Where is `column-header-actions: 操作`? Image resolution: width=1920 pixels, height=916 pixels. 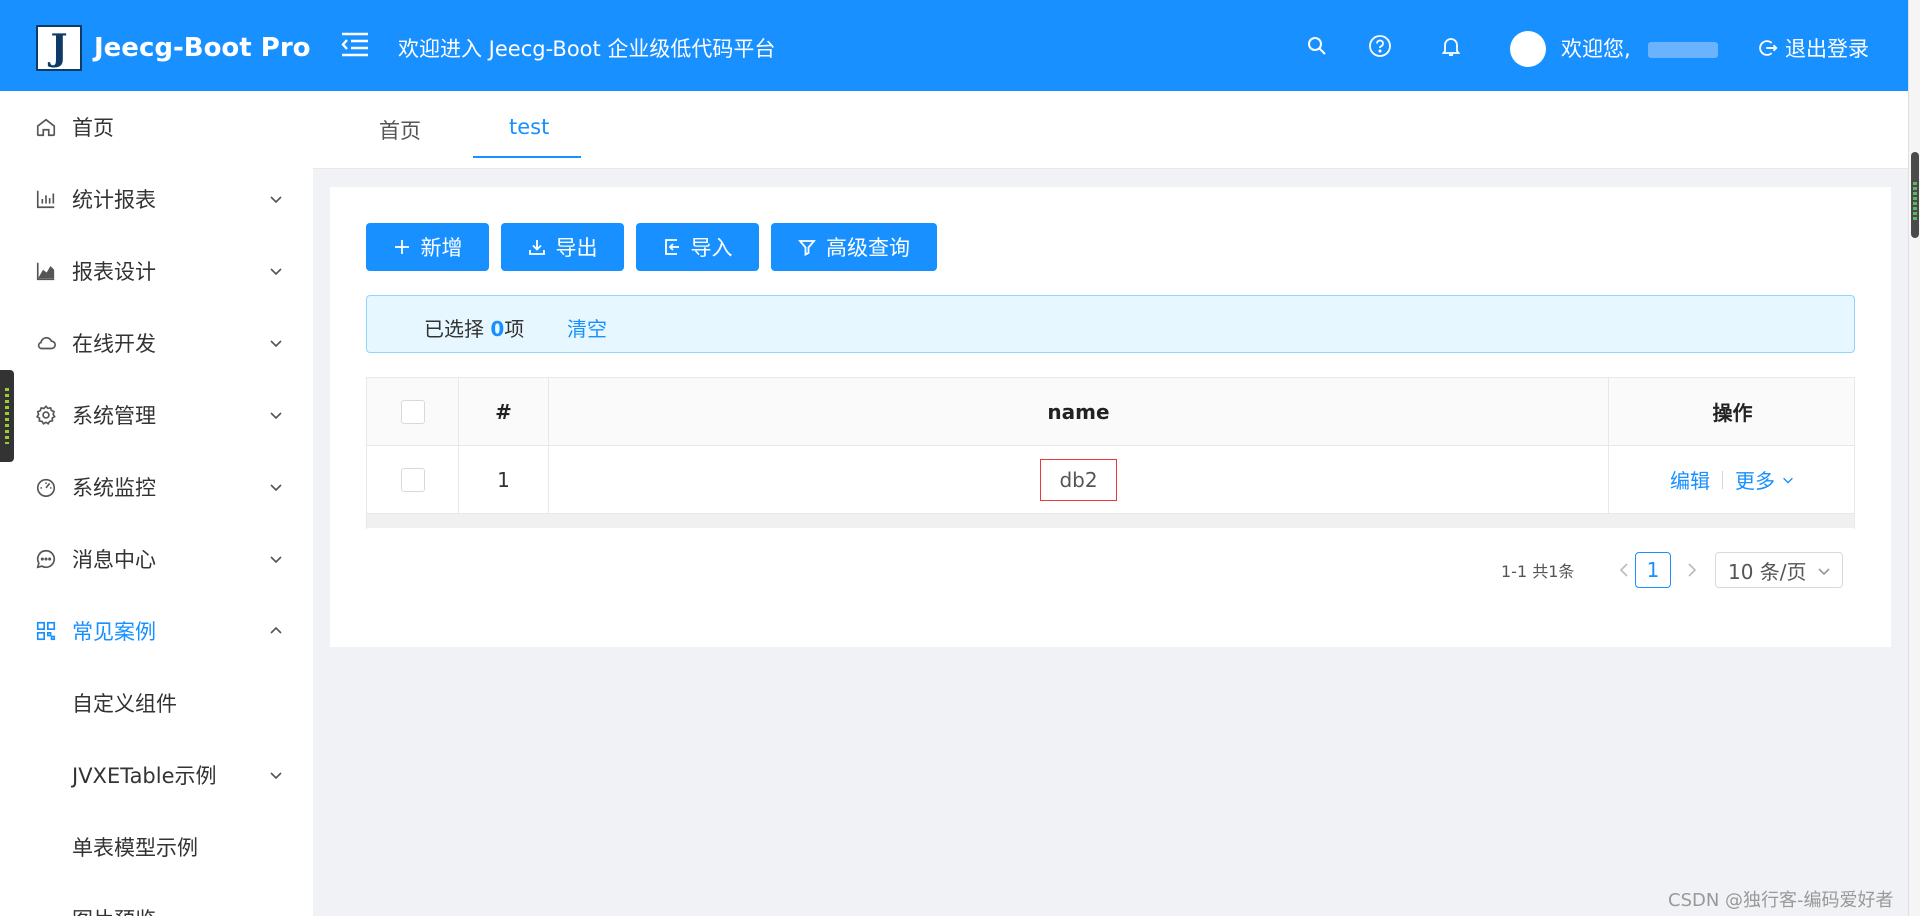
column-header-actions: 操作 is located at coordinates (1732, 413).